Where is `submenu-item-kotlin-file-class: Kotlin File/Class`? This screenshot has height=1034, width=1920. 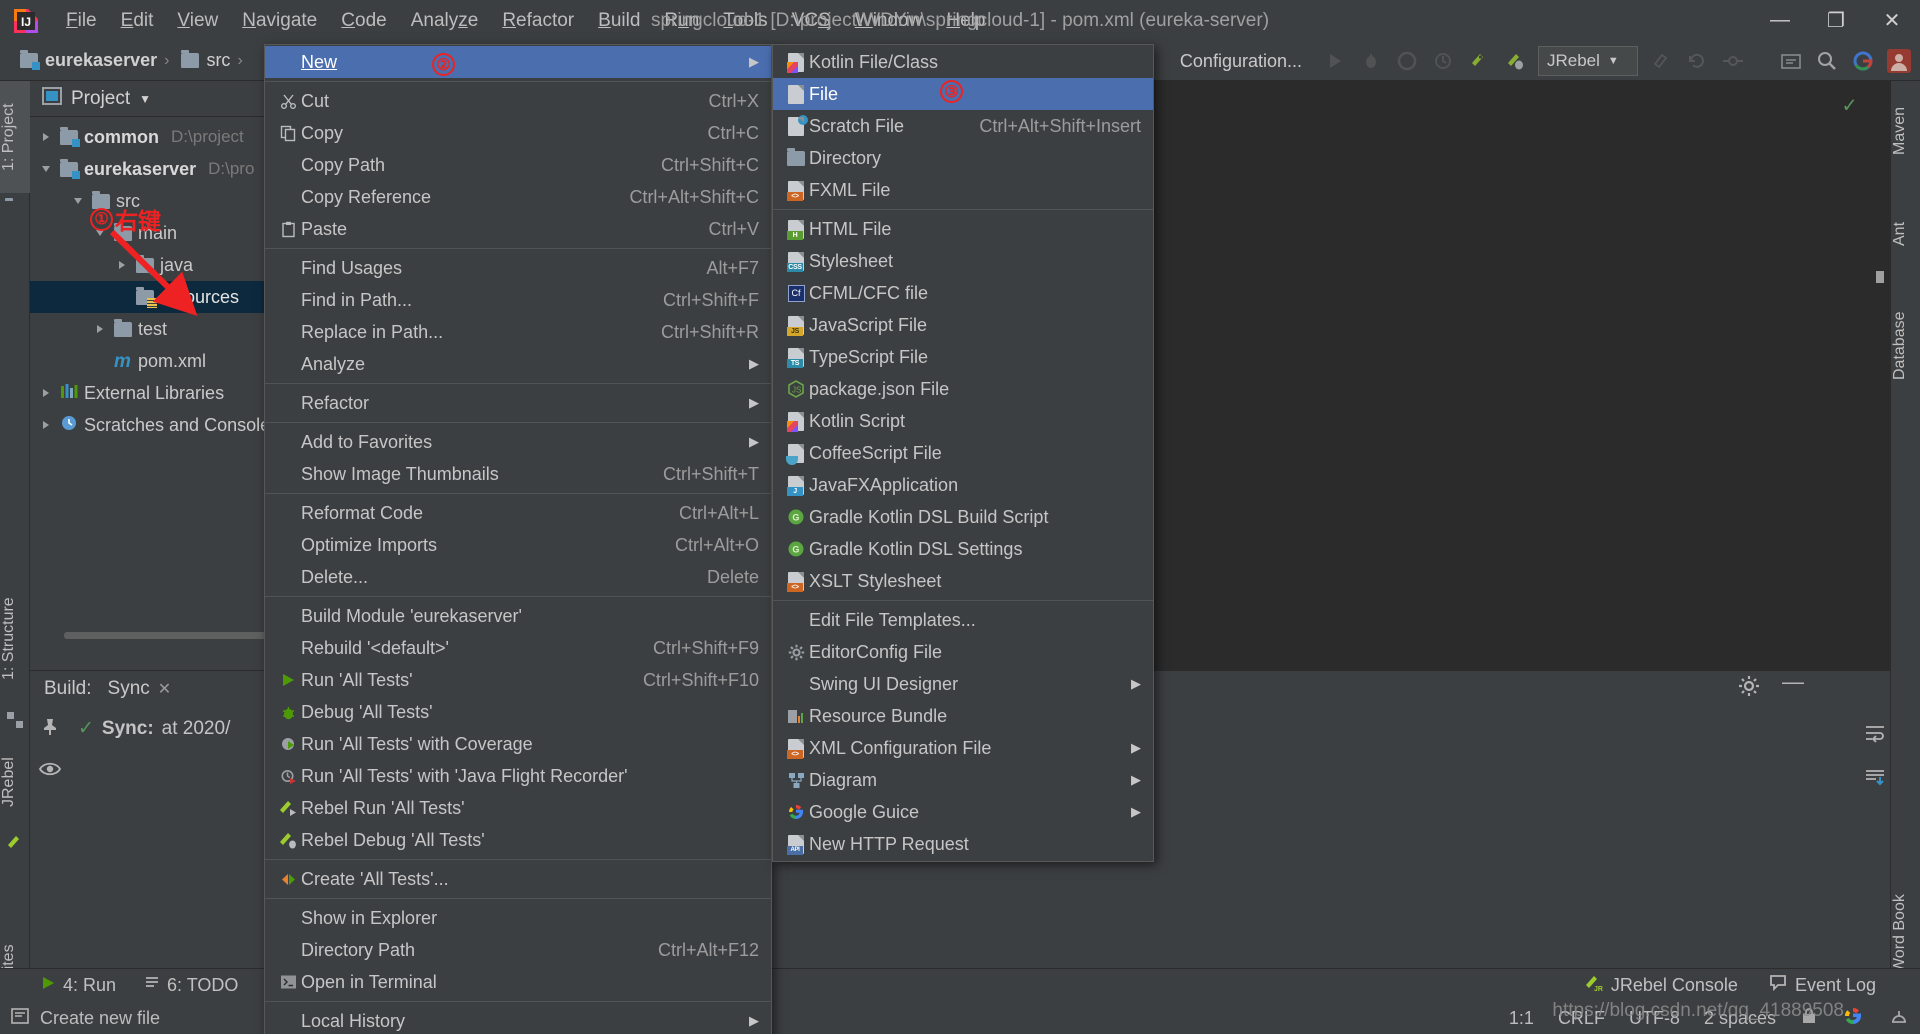
submenu-item-kotlin-file-class: Kotlin File/Class is located at coordinates (963, 62).